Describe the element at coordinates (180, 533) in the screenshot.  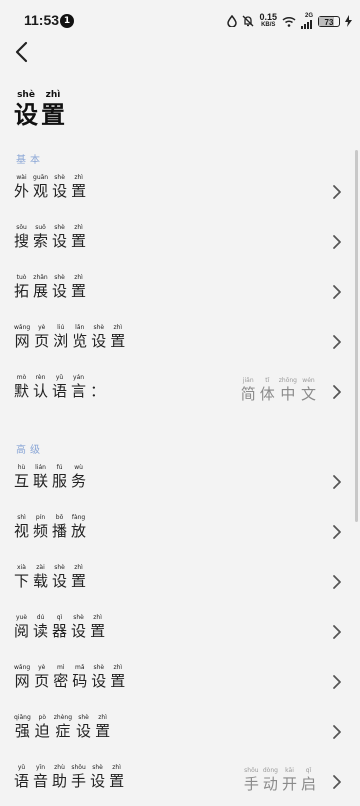
I see `settings-row-video-playback: shì 视 pín 频 bō 播 fàng 放` at that location.